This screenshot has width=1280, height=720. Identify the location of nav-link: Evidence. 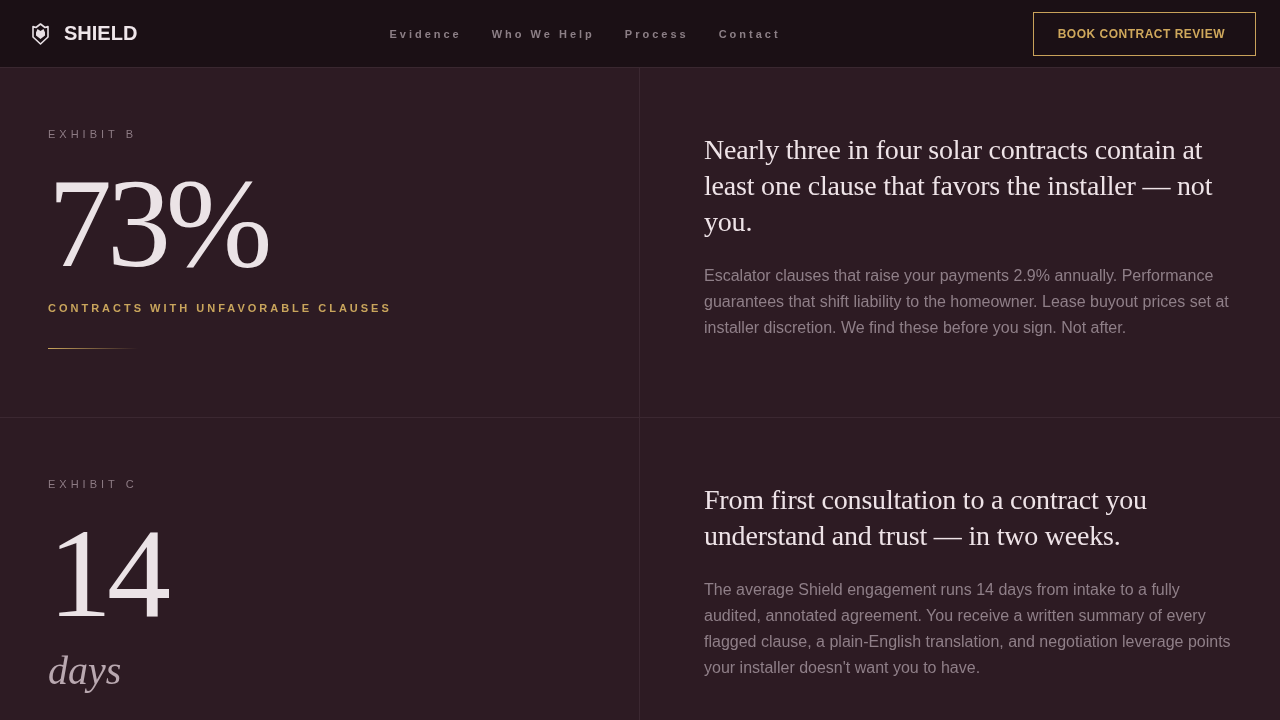
(425, 33).